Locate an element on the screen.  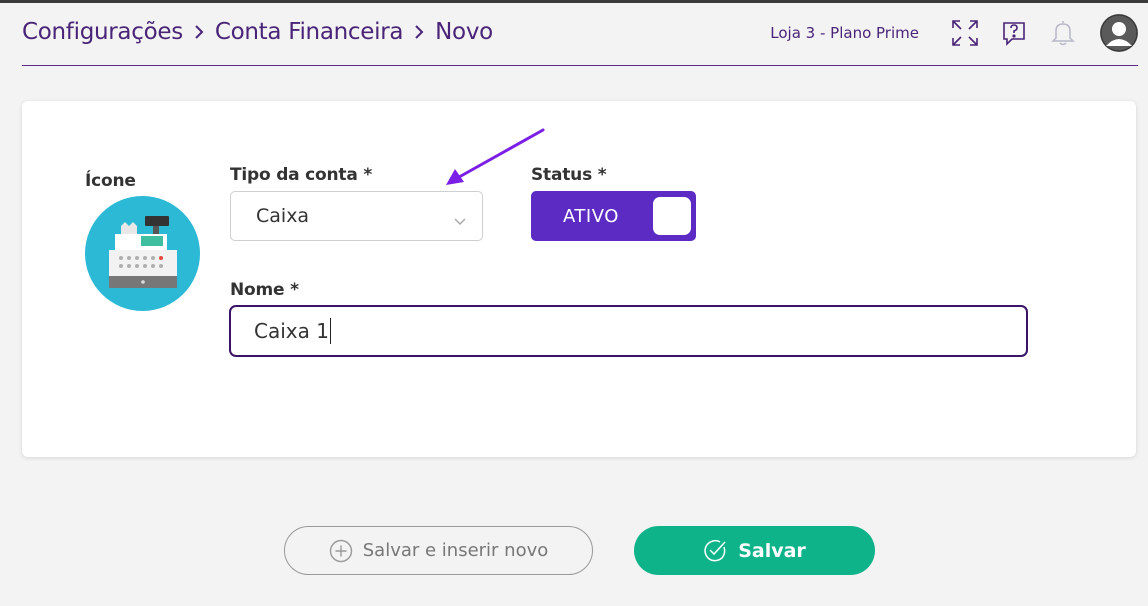
account-type-select: Caixa is located at coordinates (356, 216).